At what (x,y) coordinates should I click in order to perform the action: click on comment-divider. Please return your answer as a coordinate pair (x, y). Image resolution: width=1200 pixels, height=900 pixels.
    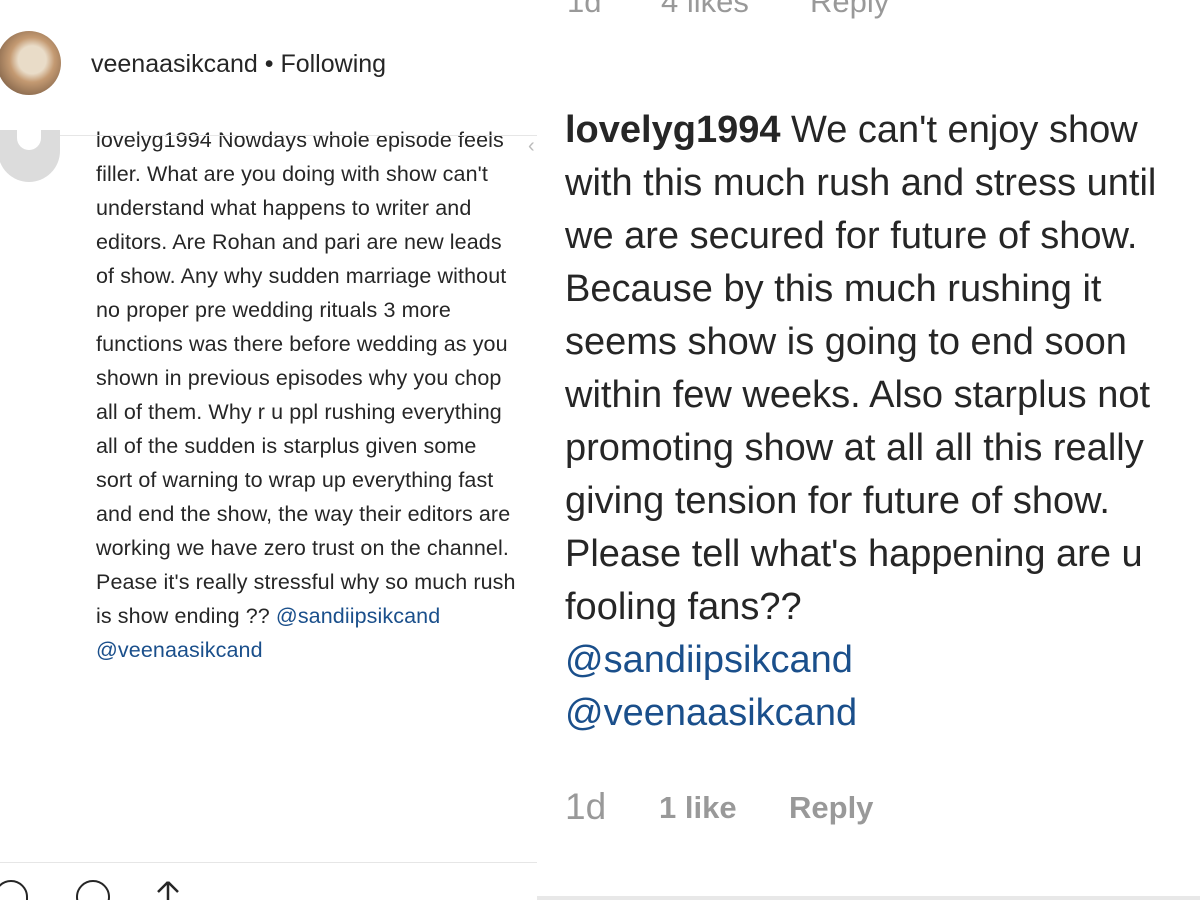
    Looking at the image, I should click on (868, 898).